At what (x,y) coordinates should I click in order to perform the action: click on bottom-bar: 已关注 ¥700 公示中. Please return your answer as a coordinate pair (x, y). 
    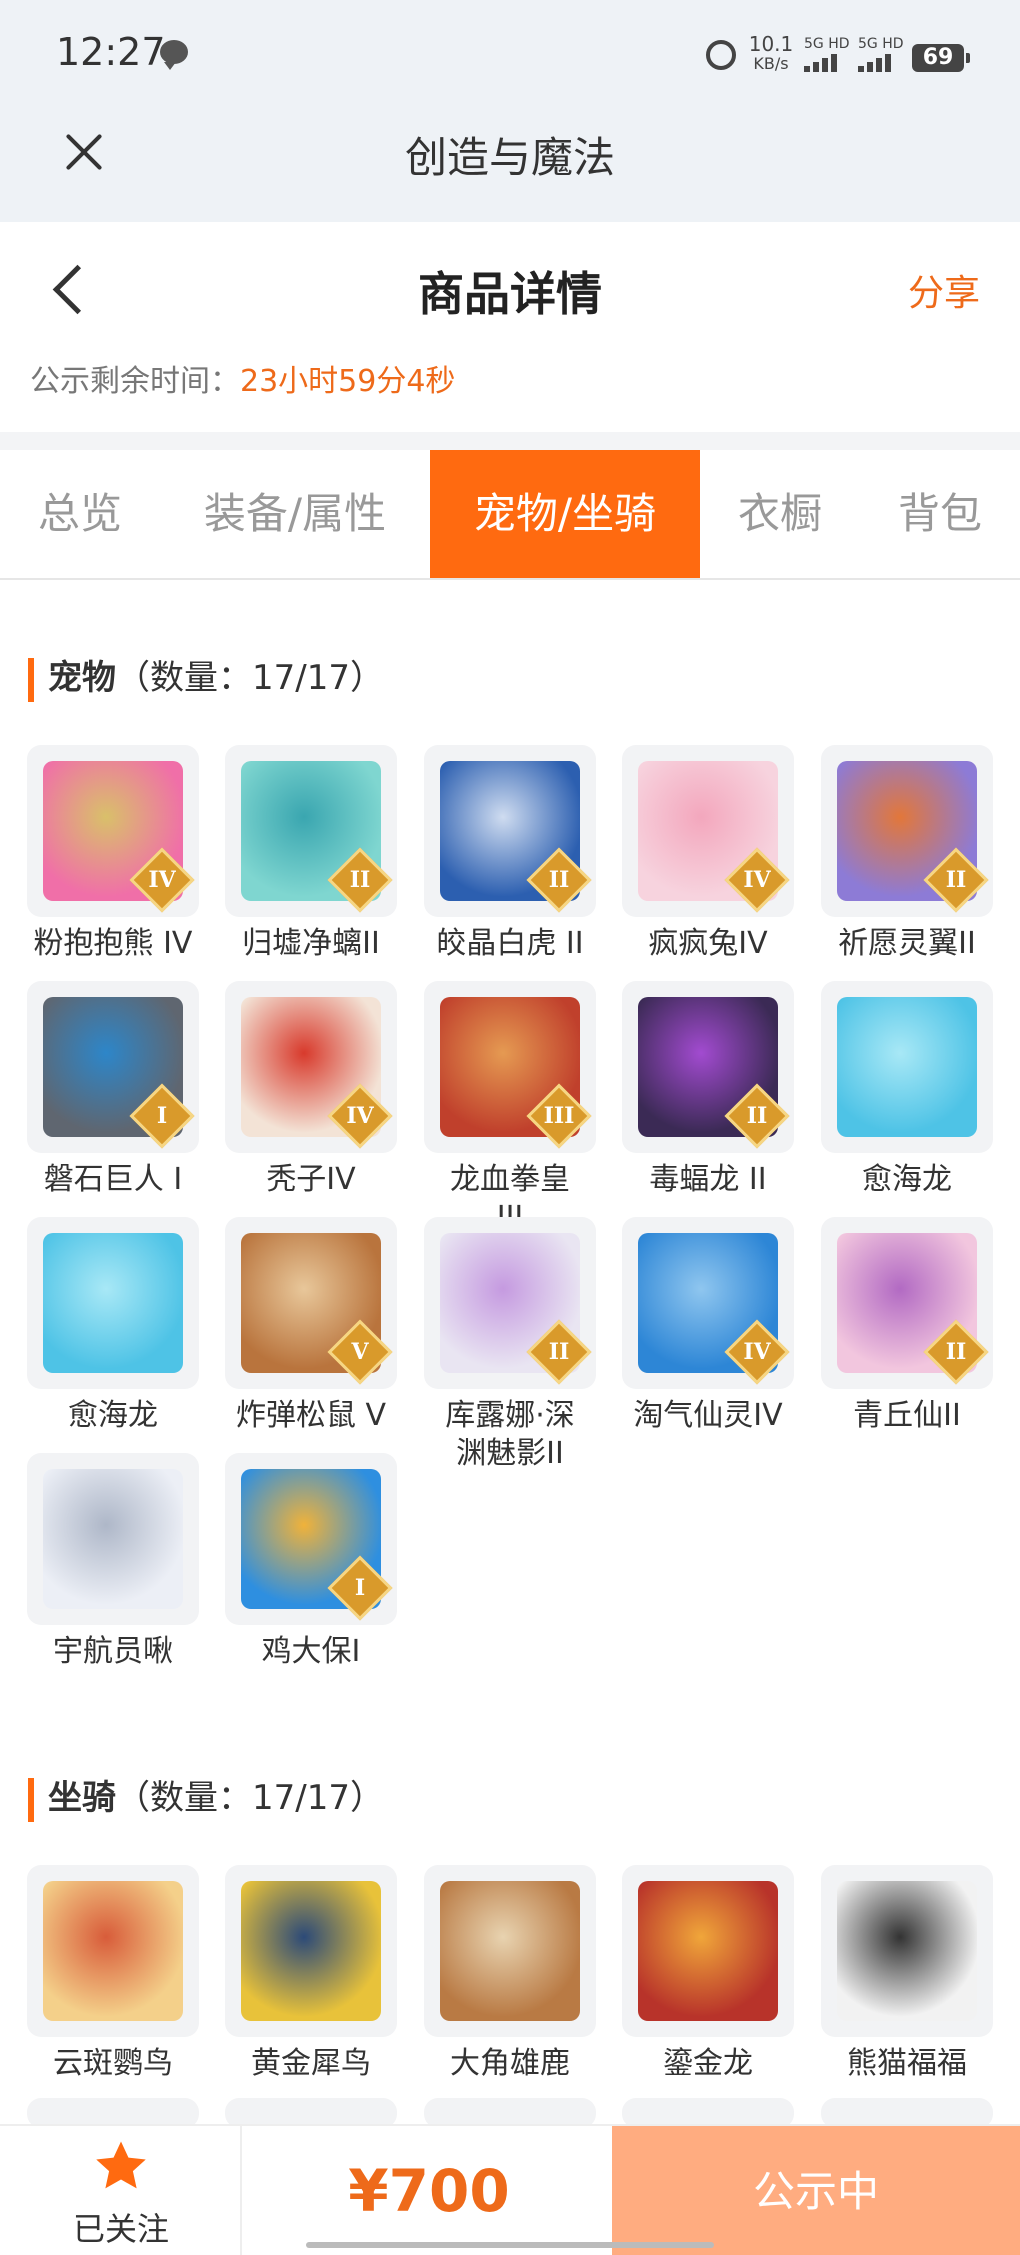
    Looking at the image, I should click on (510, 2189).